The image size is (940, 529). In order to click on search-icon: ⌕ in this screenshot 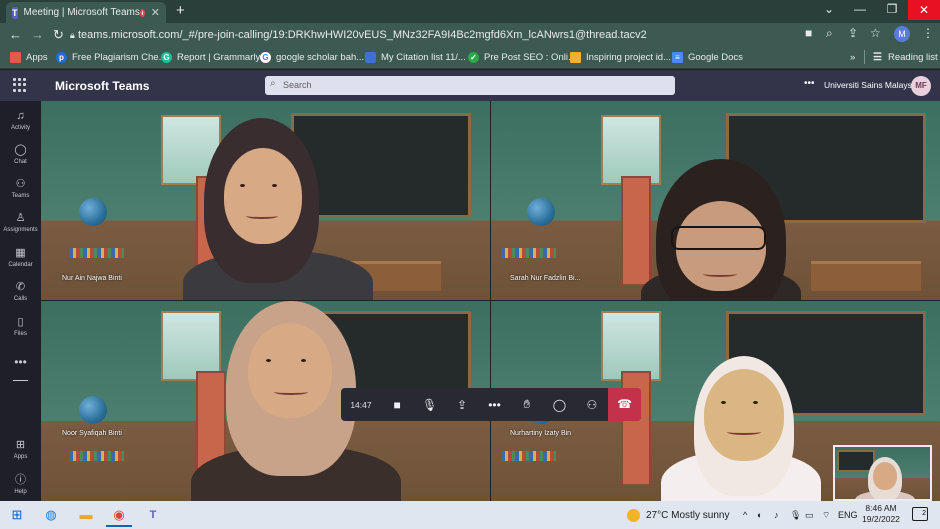, I will do `click(273, 83)`.